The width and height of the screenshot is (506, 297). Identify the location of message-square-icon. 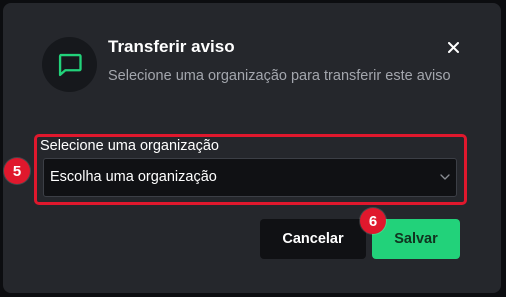
(70, 64).